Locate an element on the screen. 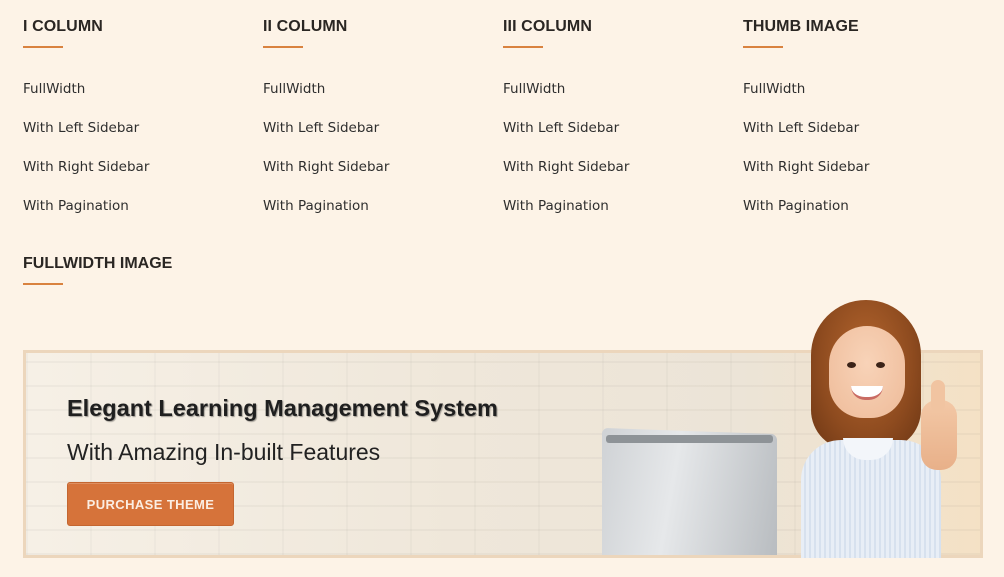 This screenshot has height=577, width=1004. column-title: THUMB IMAGE is located at coordinates (801, 26).